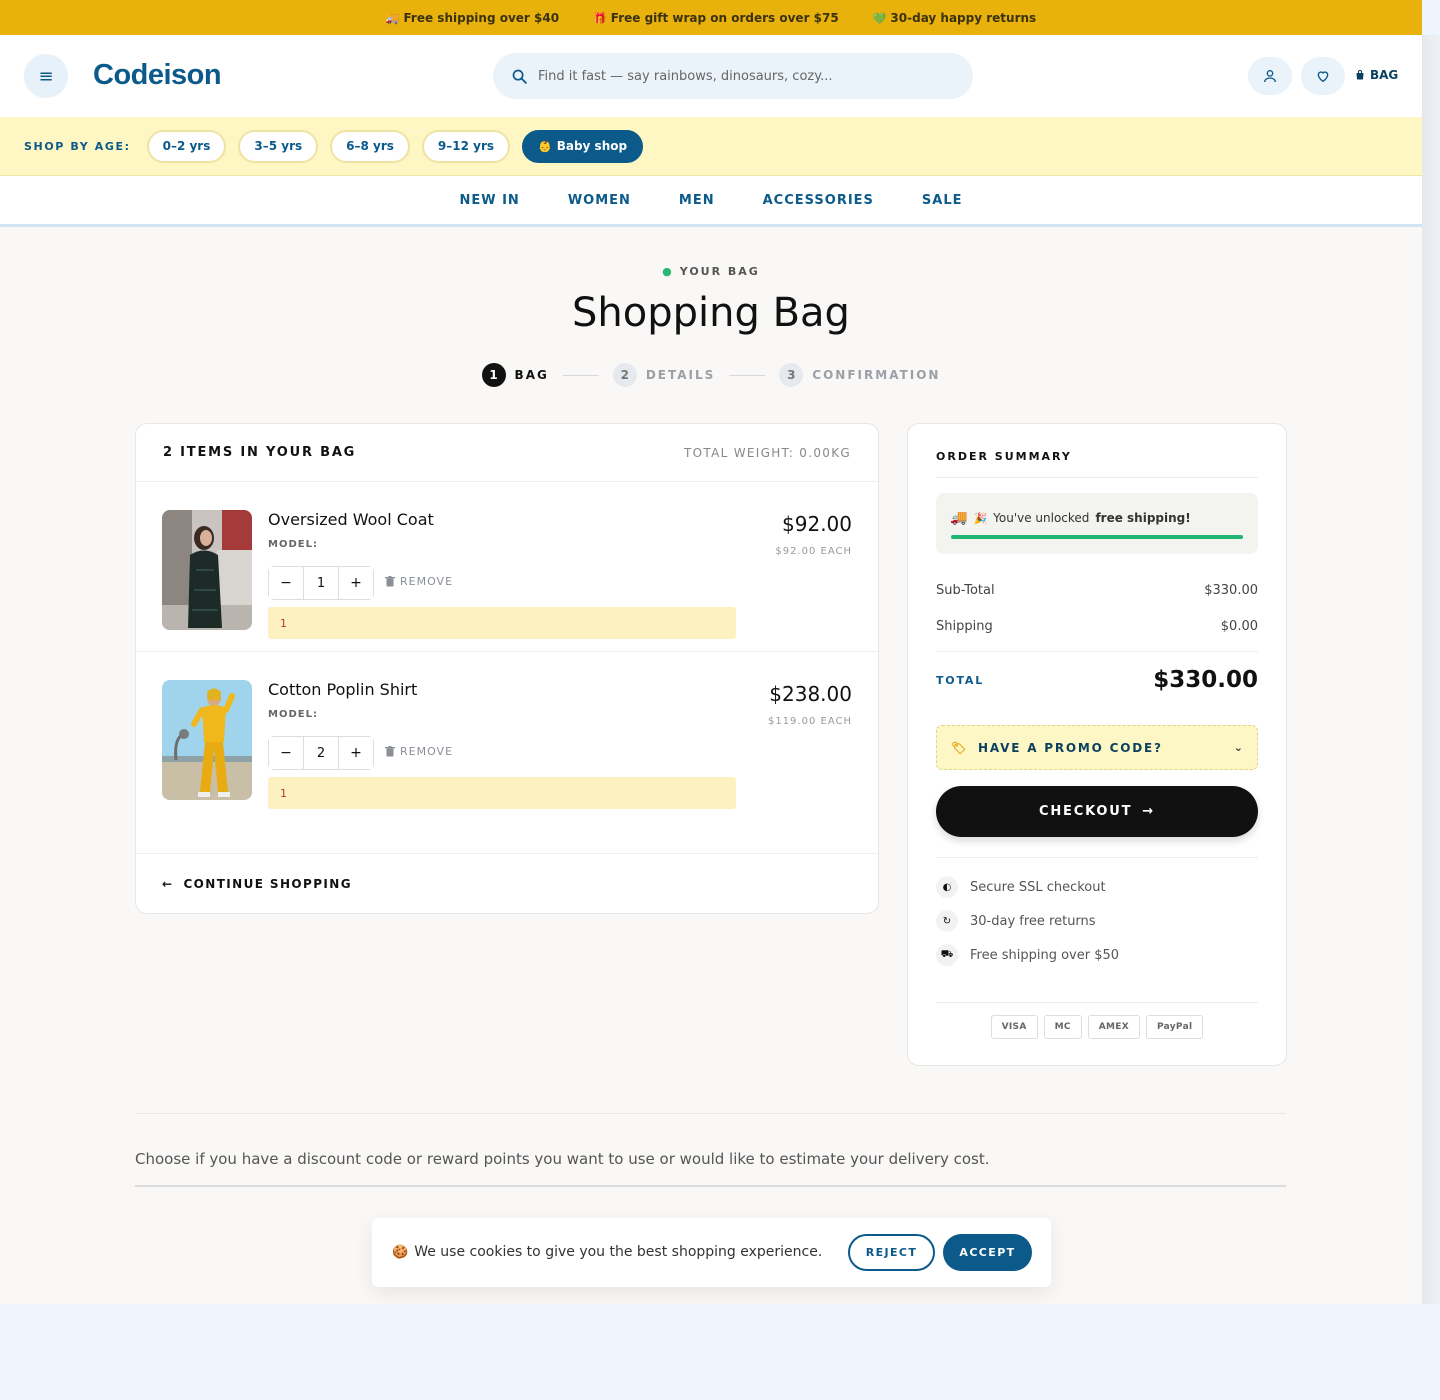 The width and height of the screenshot is (1440, 1400). I want to click on menu-button: ≡, so click(46, 76).